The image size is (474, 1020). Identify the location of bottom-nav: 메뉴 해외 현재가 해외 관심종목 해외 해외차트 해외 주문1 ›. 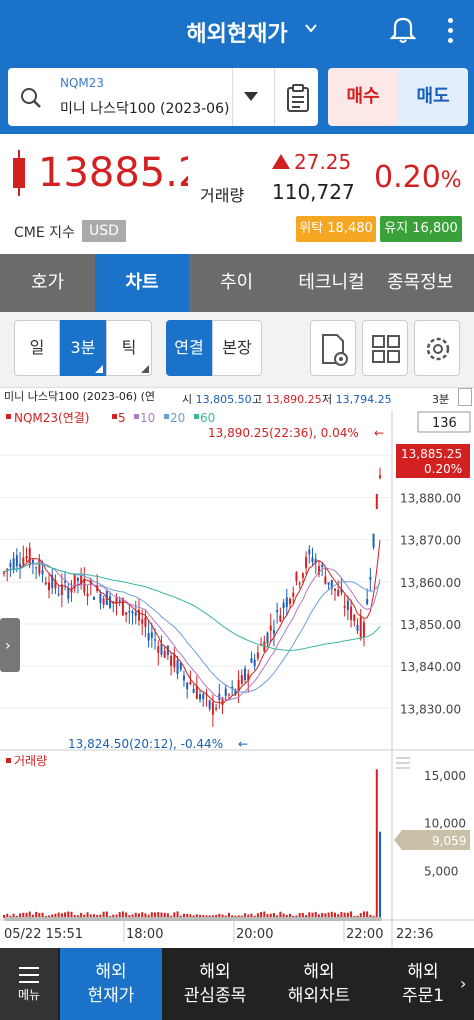
(237, 984).